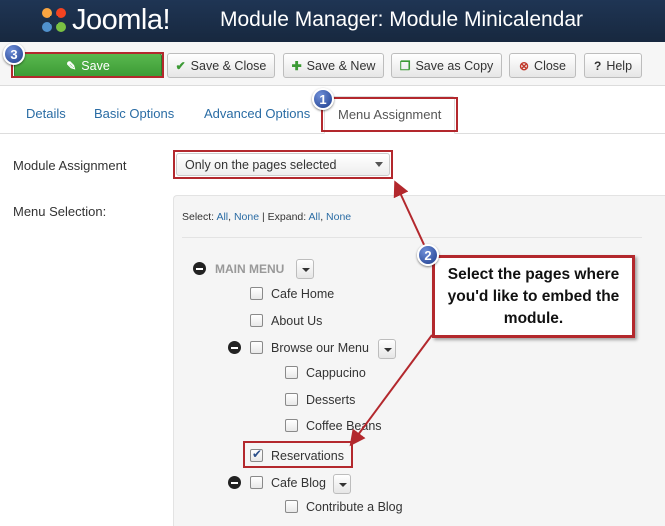 This screenshot has height=526, width=665. I want to click on divider, so click(412, 237).